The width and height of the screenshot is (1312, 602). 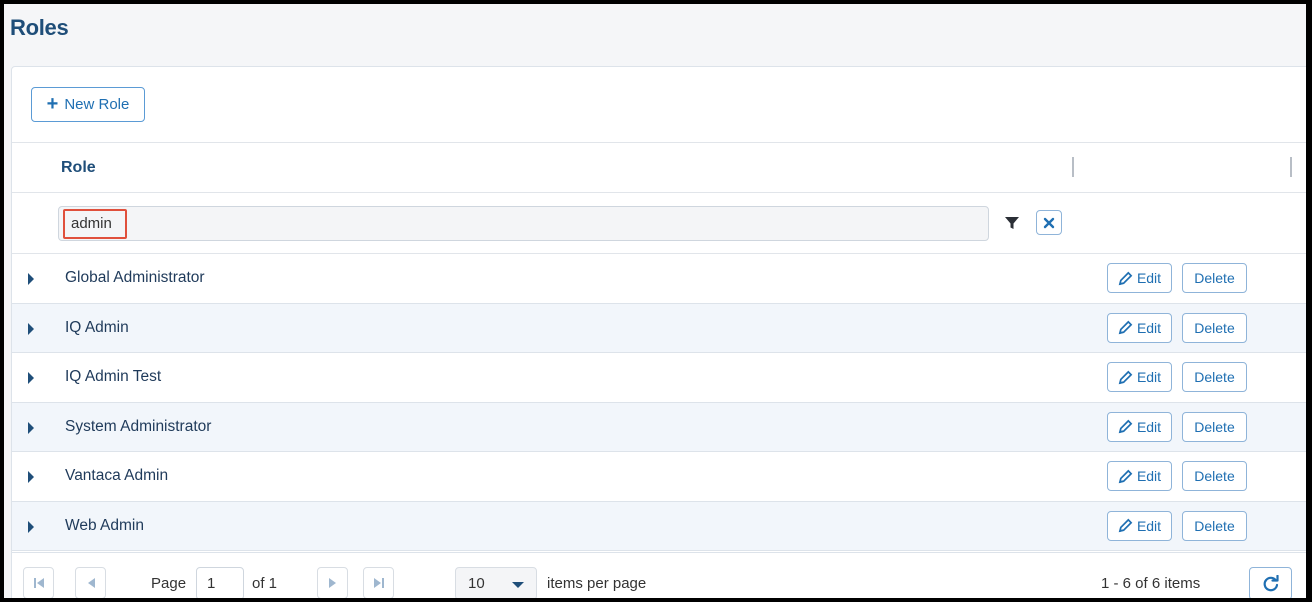 I want to click on table-row: System Administrator Edit Delete, so click(x=659, y=427).